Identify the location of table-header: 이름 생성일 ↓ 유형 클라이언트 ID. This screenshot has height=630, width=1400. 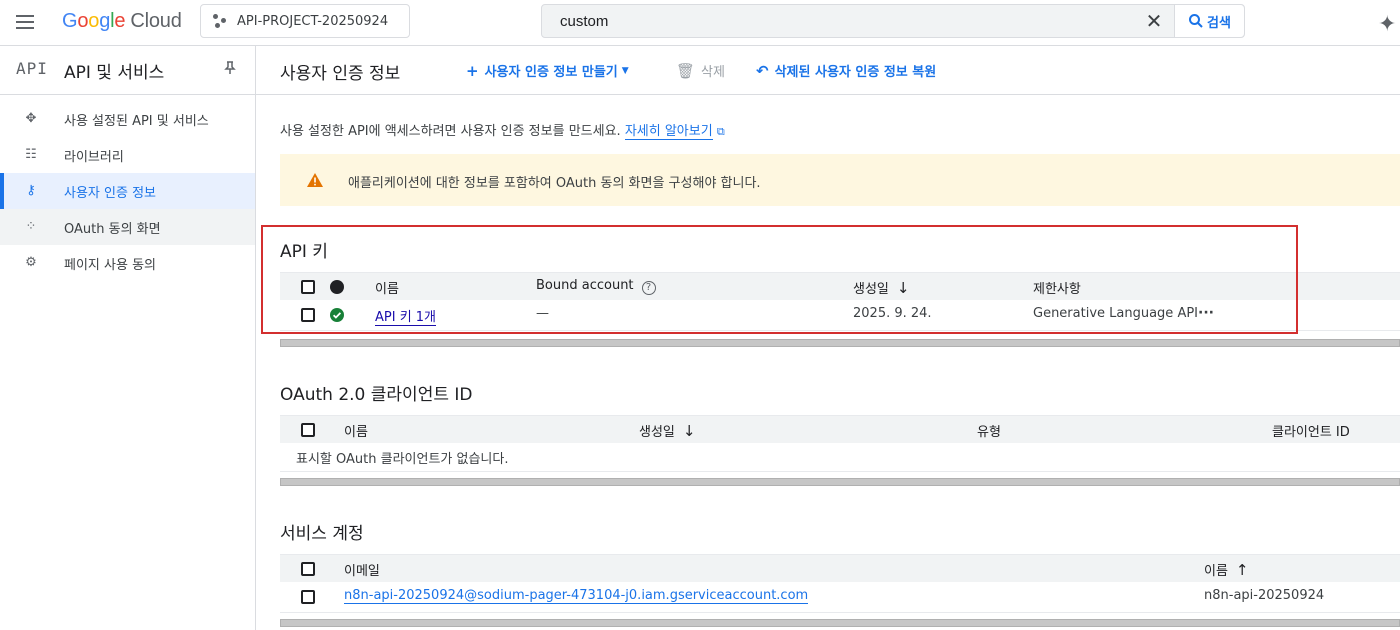
(840, 429).